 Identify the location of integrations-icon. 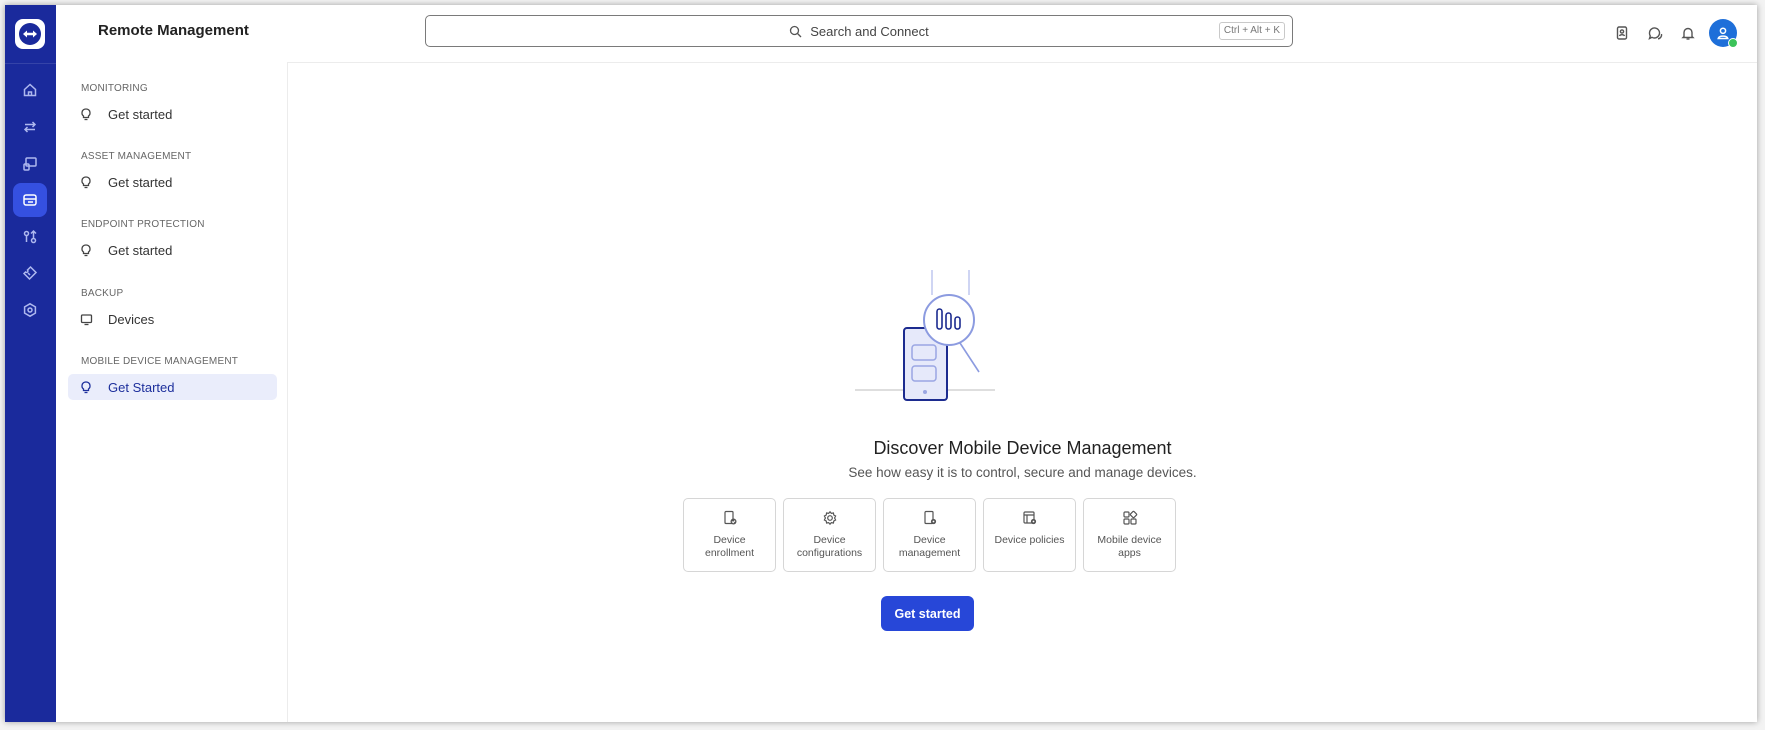
(30, 237).